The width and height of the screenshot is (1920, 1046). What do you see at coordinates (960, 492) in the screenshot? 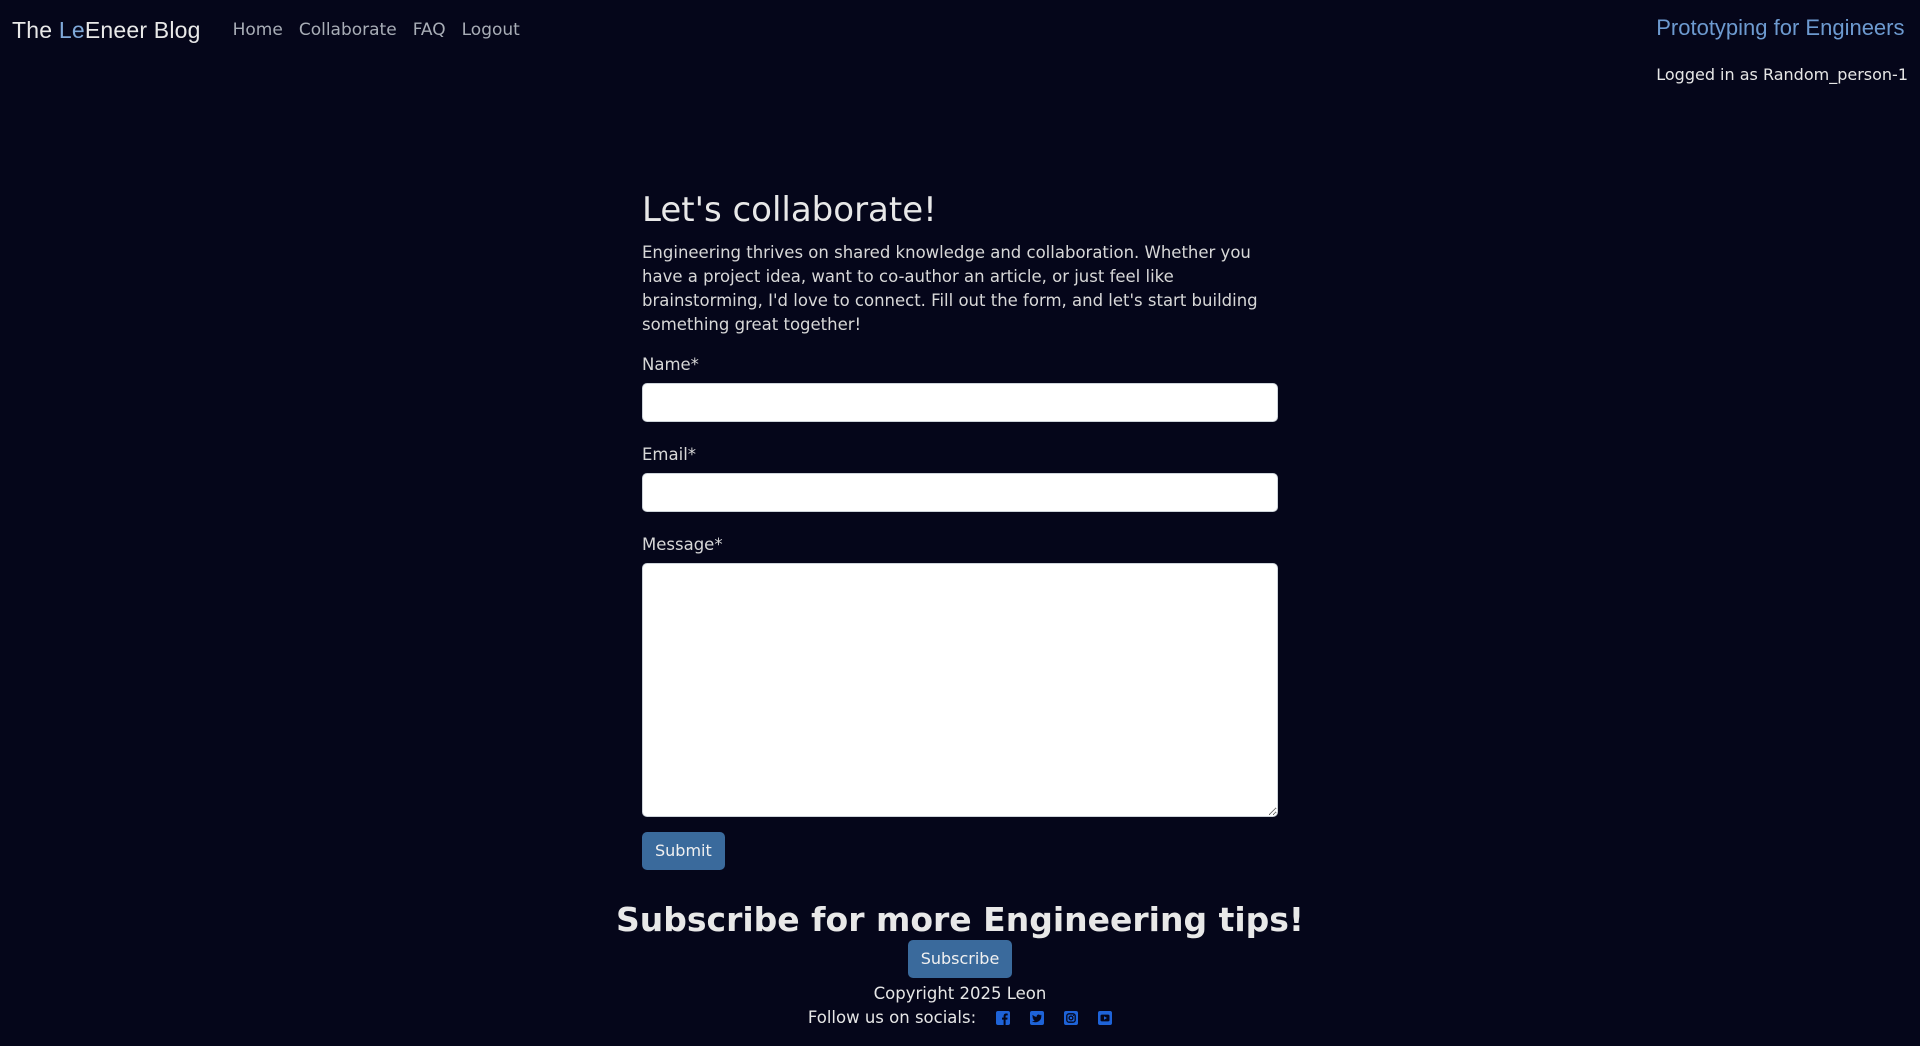
I see `email-input` at bounding box center [960, 492].